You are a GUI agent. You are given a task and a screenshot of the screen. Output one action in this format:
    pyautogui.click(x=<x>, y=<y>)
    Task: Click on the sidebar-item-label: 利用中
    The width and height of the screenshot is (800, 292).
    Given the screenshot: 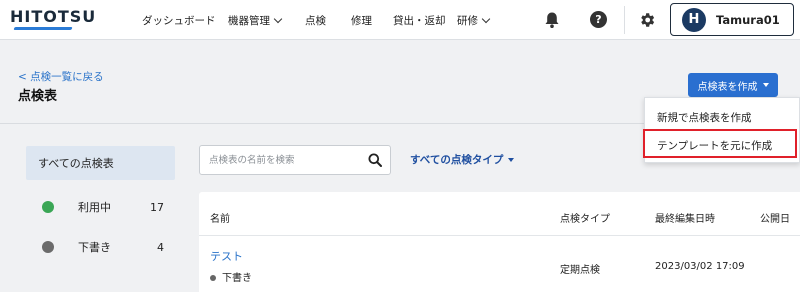 What is the action you would take?
    pyautogui.click(x=94, y=207)
    